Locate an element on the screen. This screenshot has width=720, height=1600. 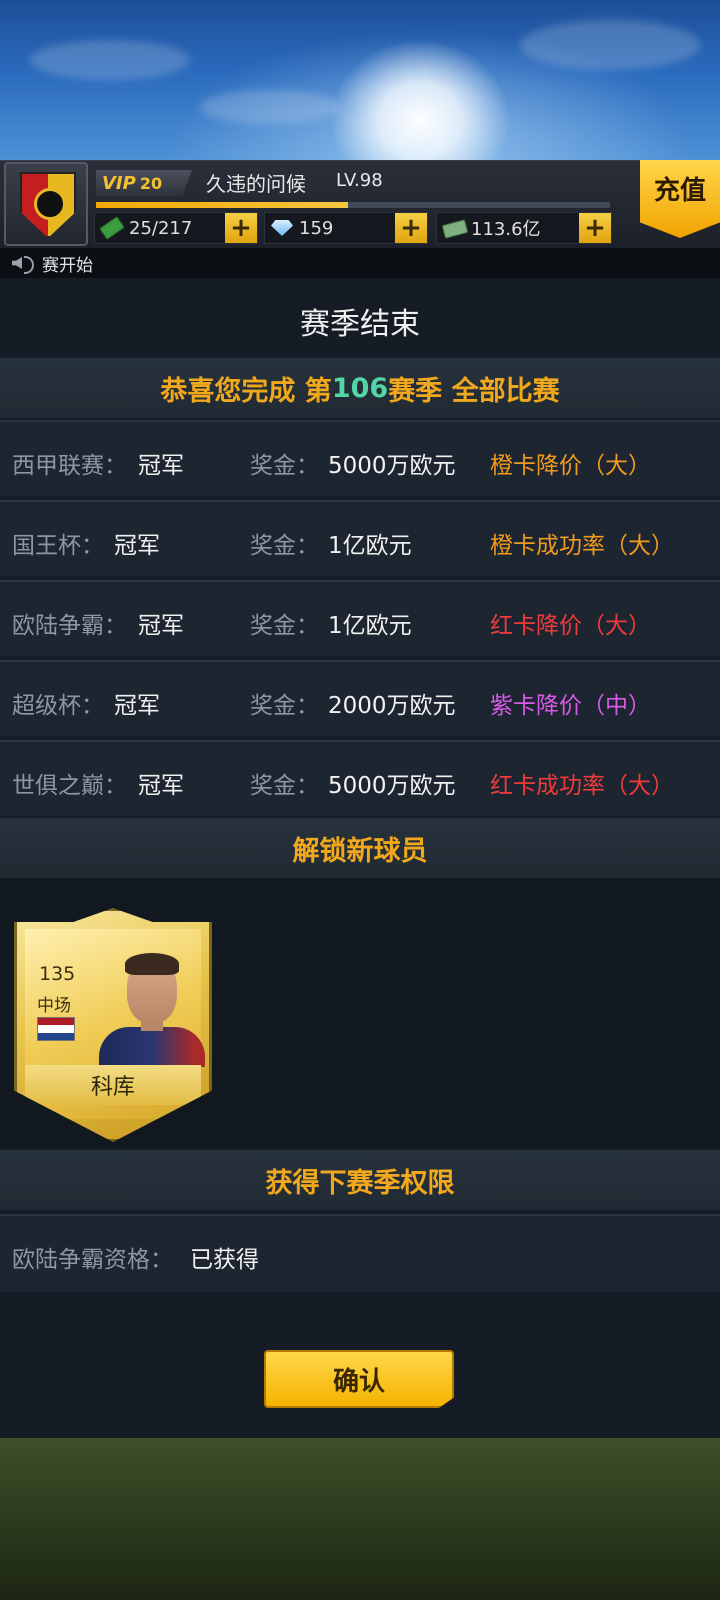
reward-text: 紫卡降价（中） is located at coordinates (570, 706).